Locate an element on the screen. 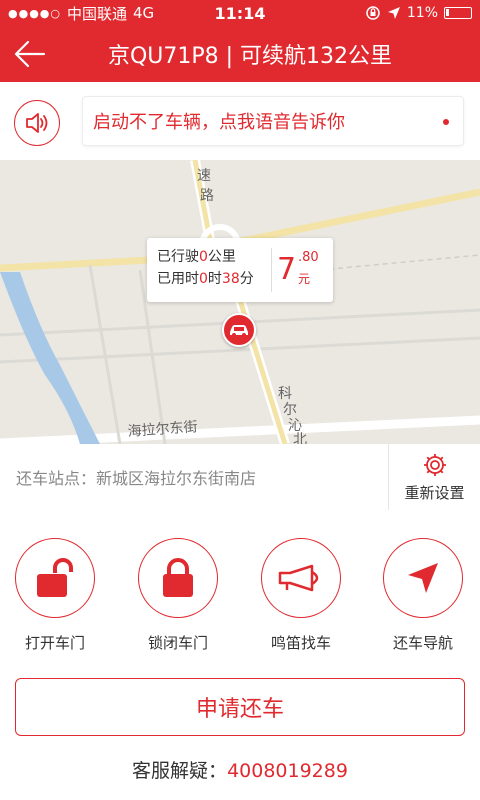 Image resolution: width=480 pixels, height=800 pixels. lock-icon is located at coordinates (178, 577).